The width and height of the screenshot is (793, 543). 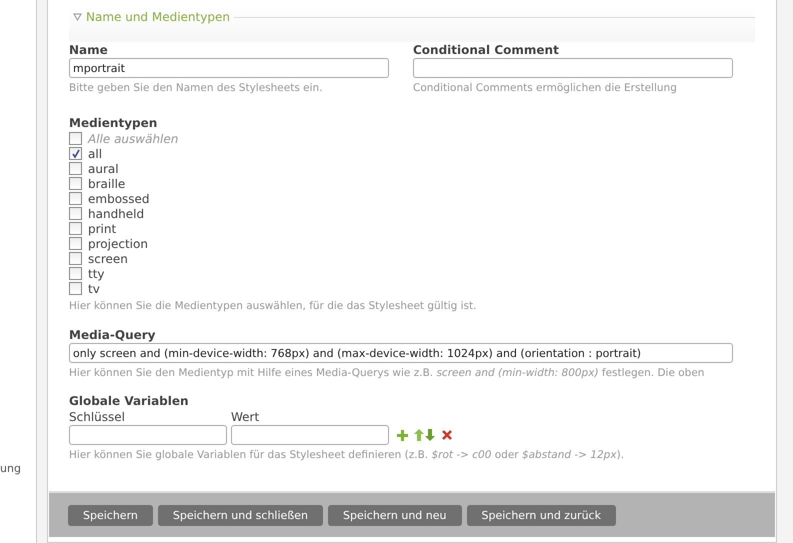 I want to click on checkbox-label: tv, so click(x=94, y=289).